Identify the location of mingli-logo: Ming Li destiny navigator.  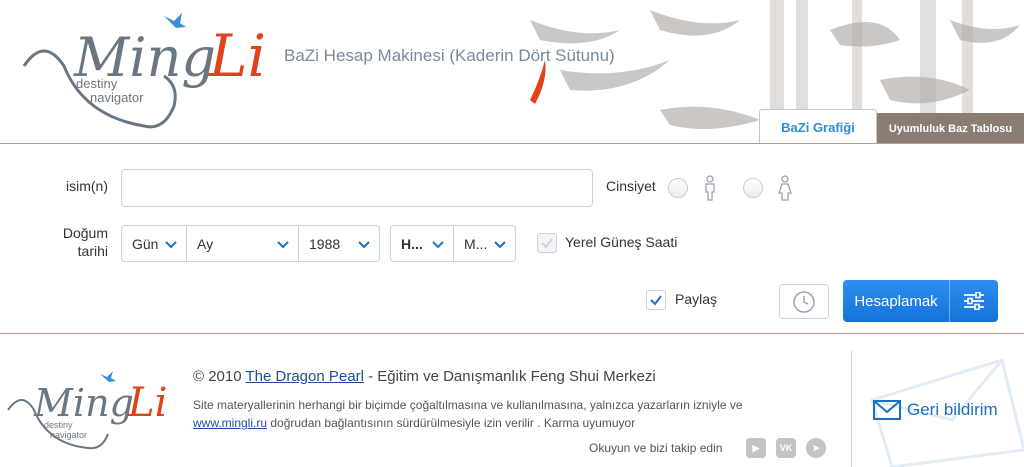
(144, 73).